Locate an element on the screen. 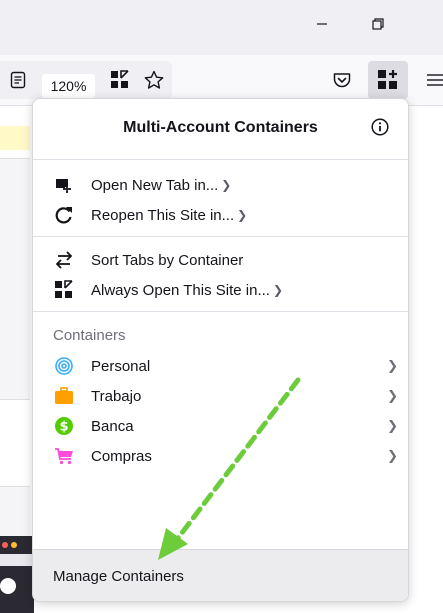 The width and height of the screenshot is (443, 613). page-thumbnail is located at coordinates (17, 574).